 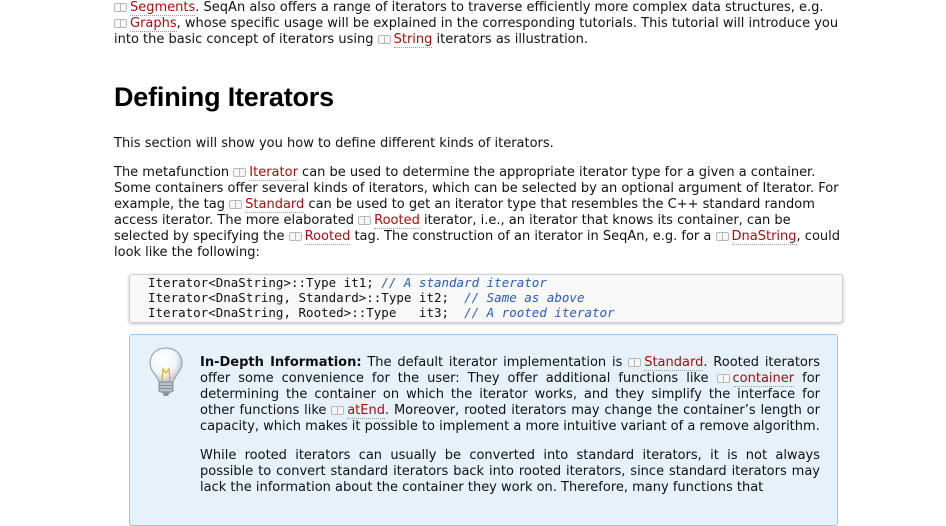 I want to click on link-rooted: Rooted, so click(x=397, y=221).